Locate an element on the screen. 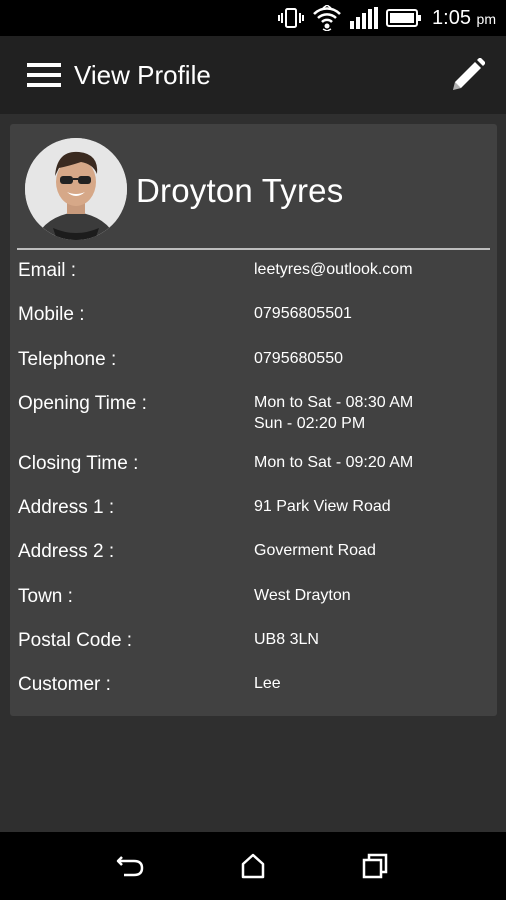 Image resolution: width=506 pixels, height=900 pixels. divider is located at coordinates (253, 249).